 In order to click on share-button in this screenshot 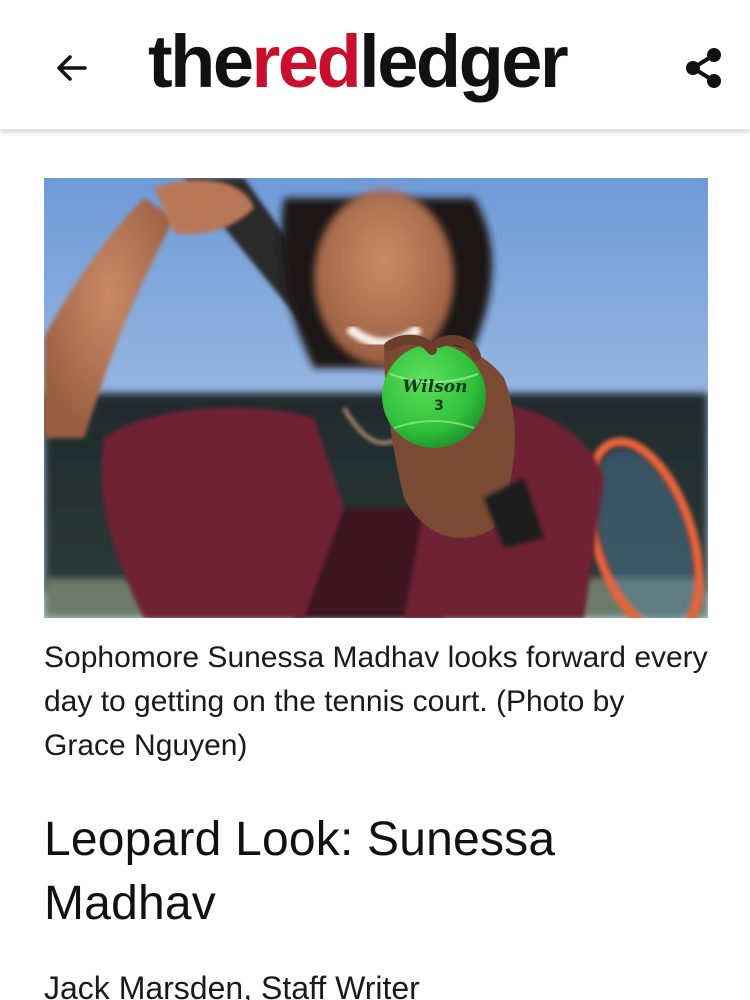, I will do `click(704, 68)`.